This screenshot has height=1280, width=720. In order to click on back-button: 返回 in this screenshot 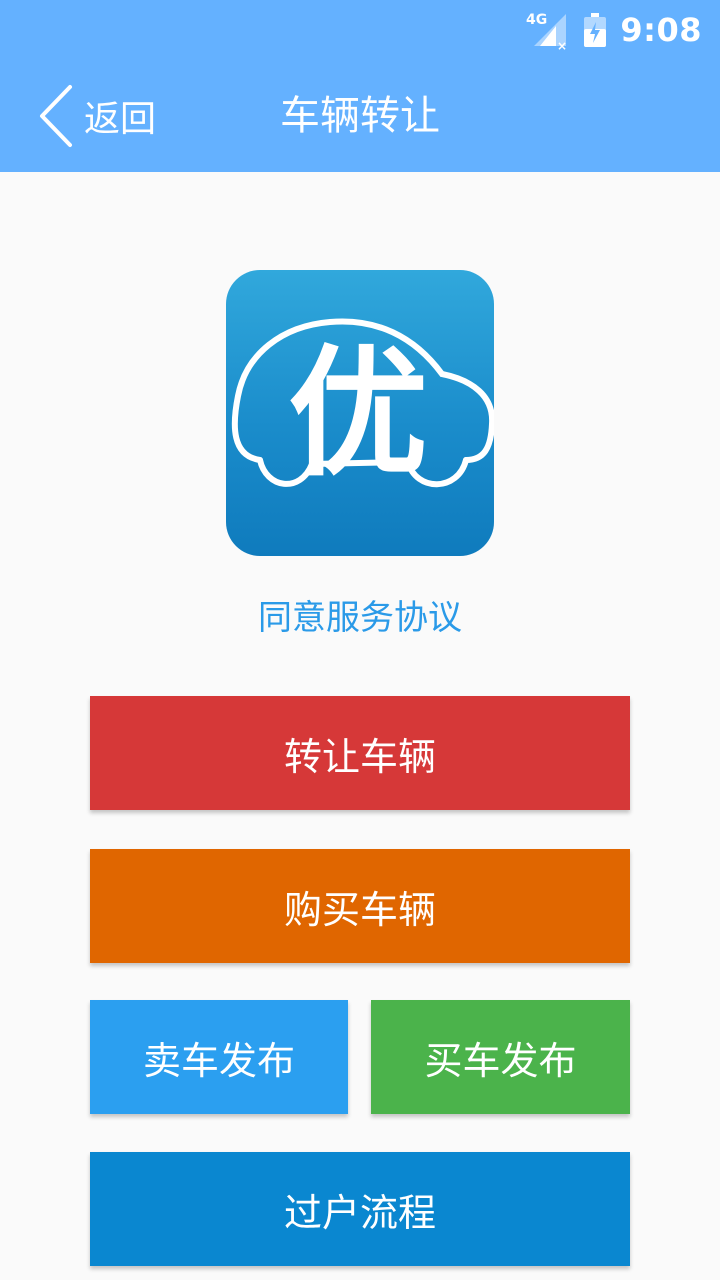, I will do `click(97, 116)`.